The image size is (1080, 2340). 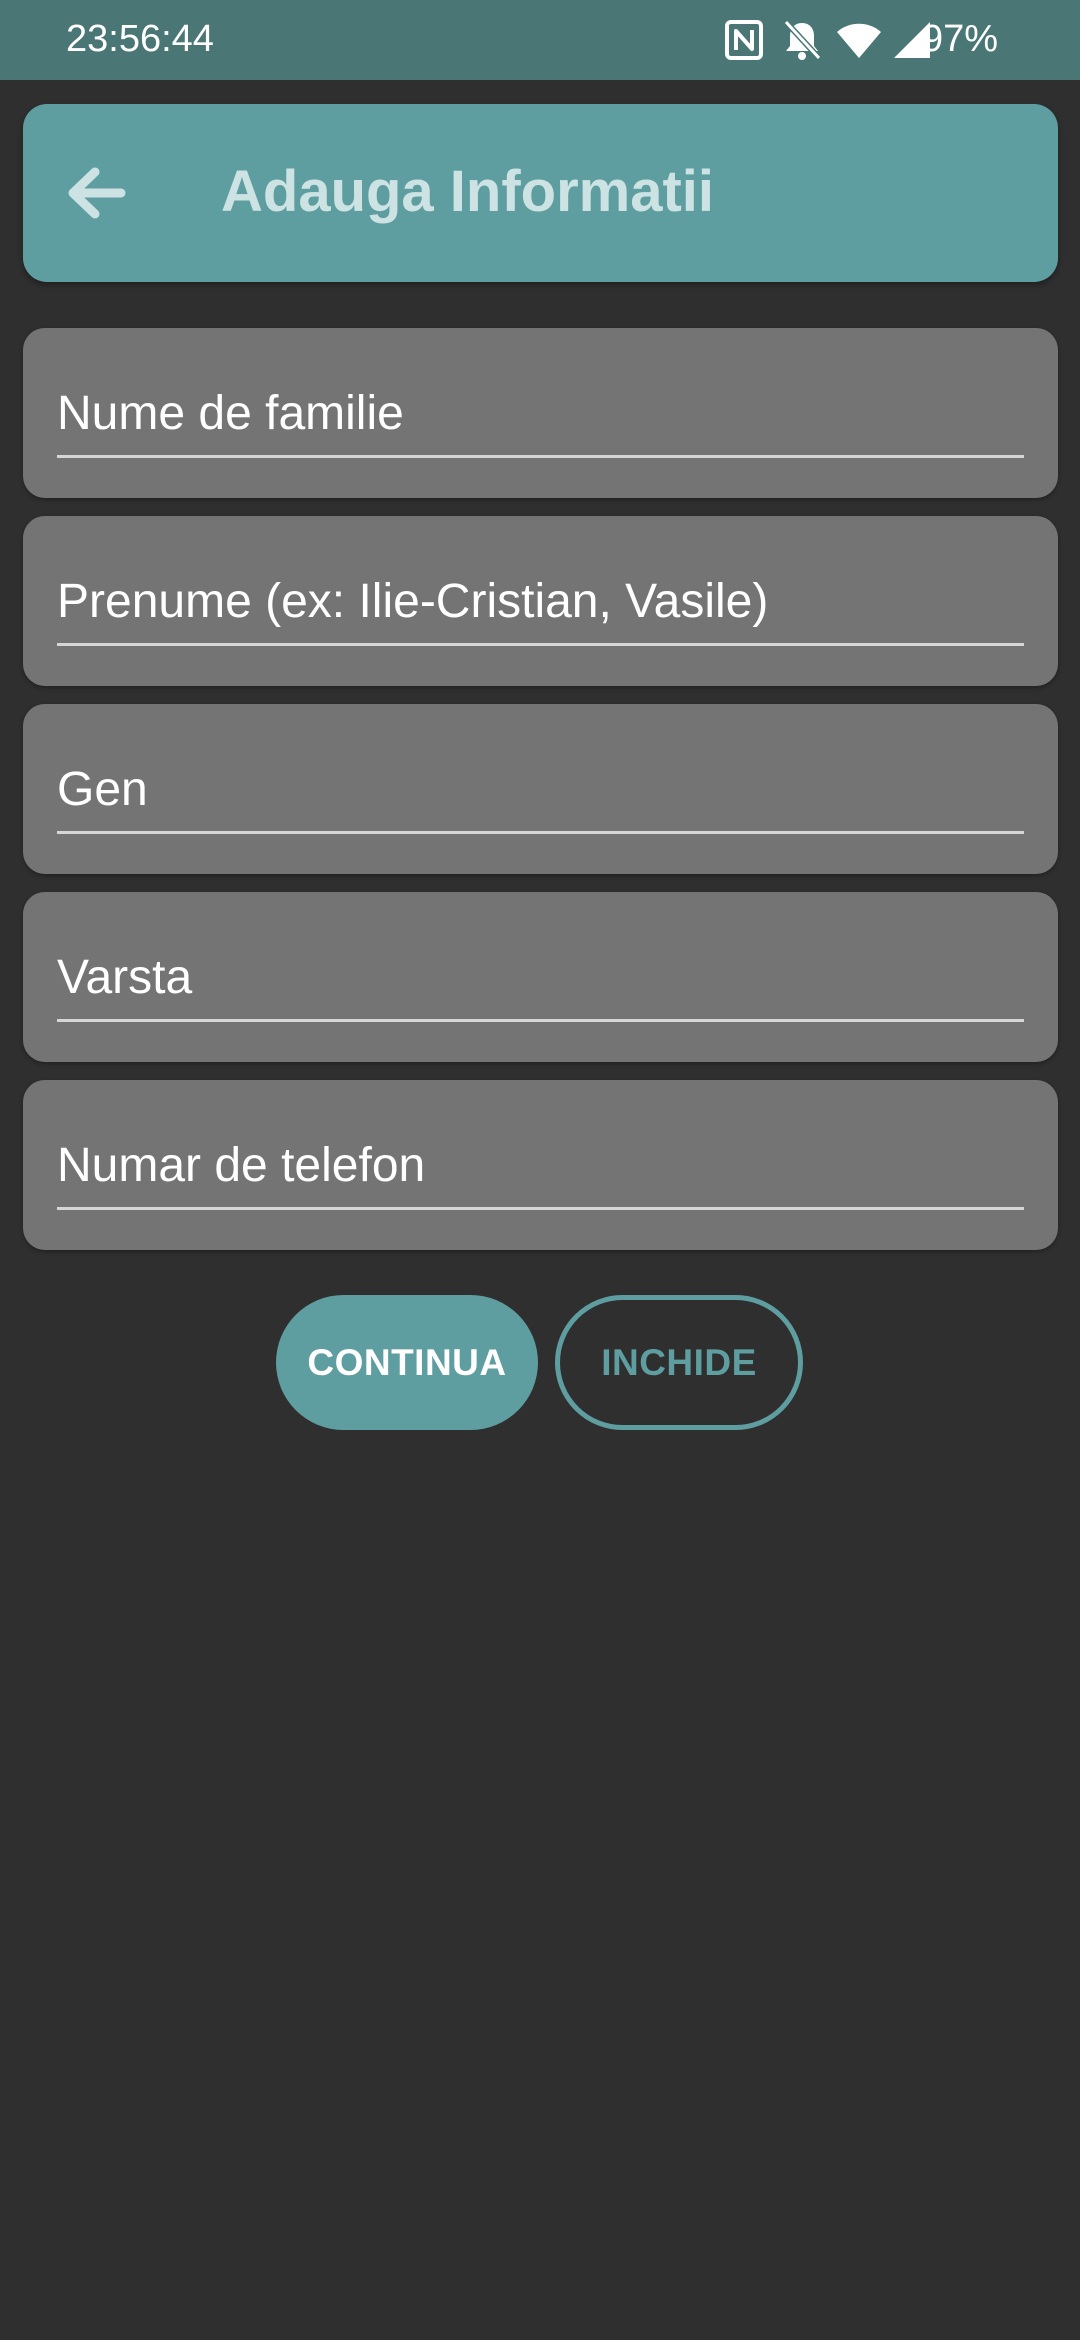 I want to click on last-name-placeholder: Nume de familie, so click(x=230, y=413).